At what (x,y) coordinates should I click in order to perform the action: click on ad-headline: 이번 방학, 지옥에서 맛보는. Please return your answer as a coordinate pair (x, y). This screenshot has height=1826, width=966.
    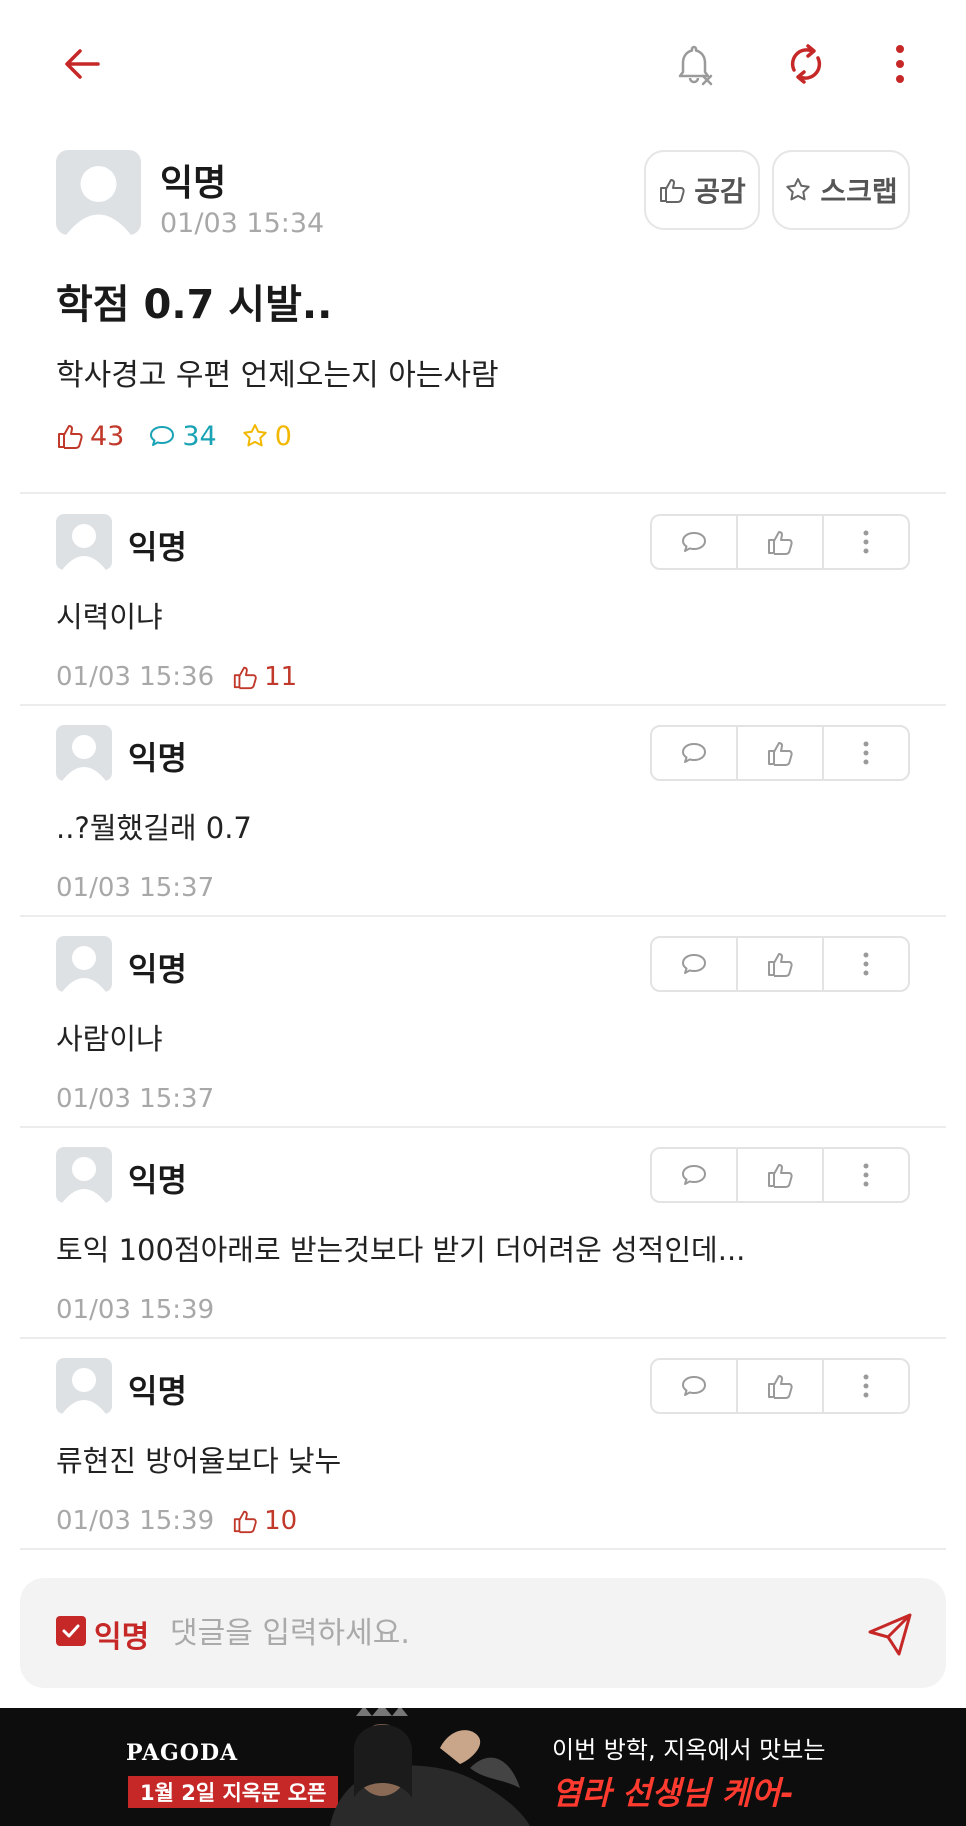
    Looking at the image, I should click on (689, 1750).